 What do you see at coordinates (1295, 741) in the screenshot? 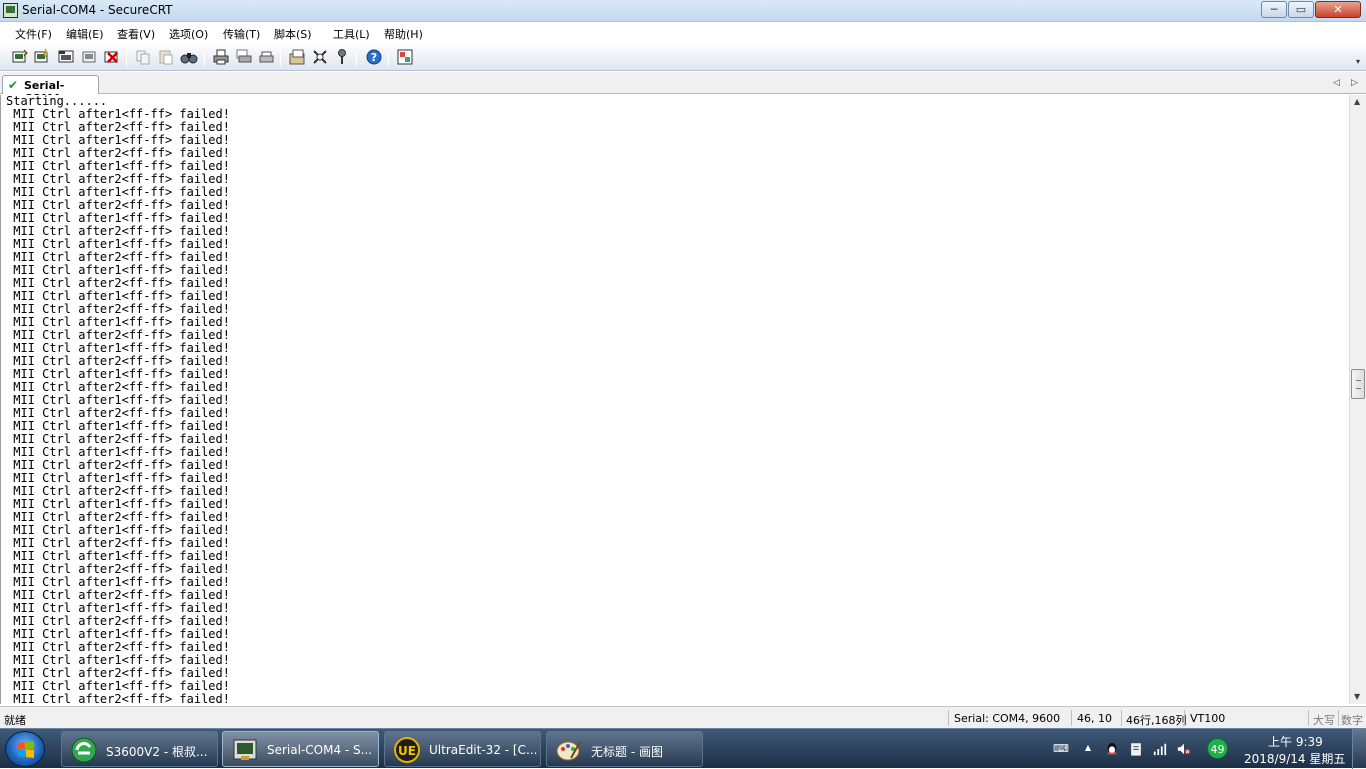
I see `clock-time: 上午 9:39` at bounding box center [1295, 741].